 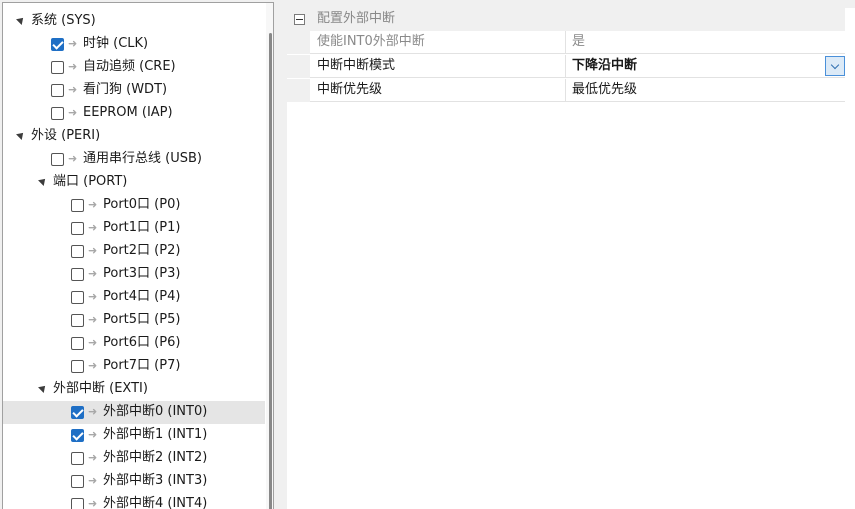 I want to click on tree-node-label: 外部中断 (EXTI), so click(x=100, y=388).